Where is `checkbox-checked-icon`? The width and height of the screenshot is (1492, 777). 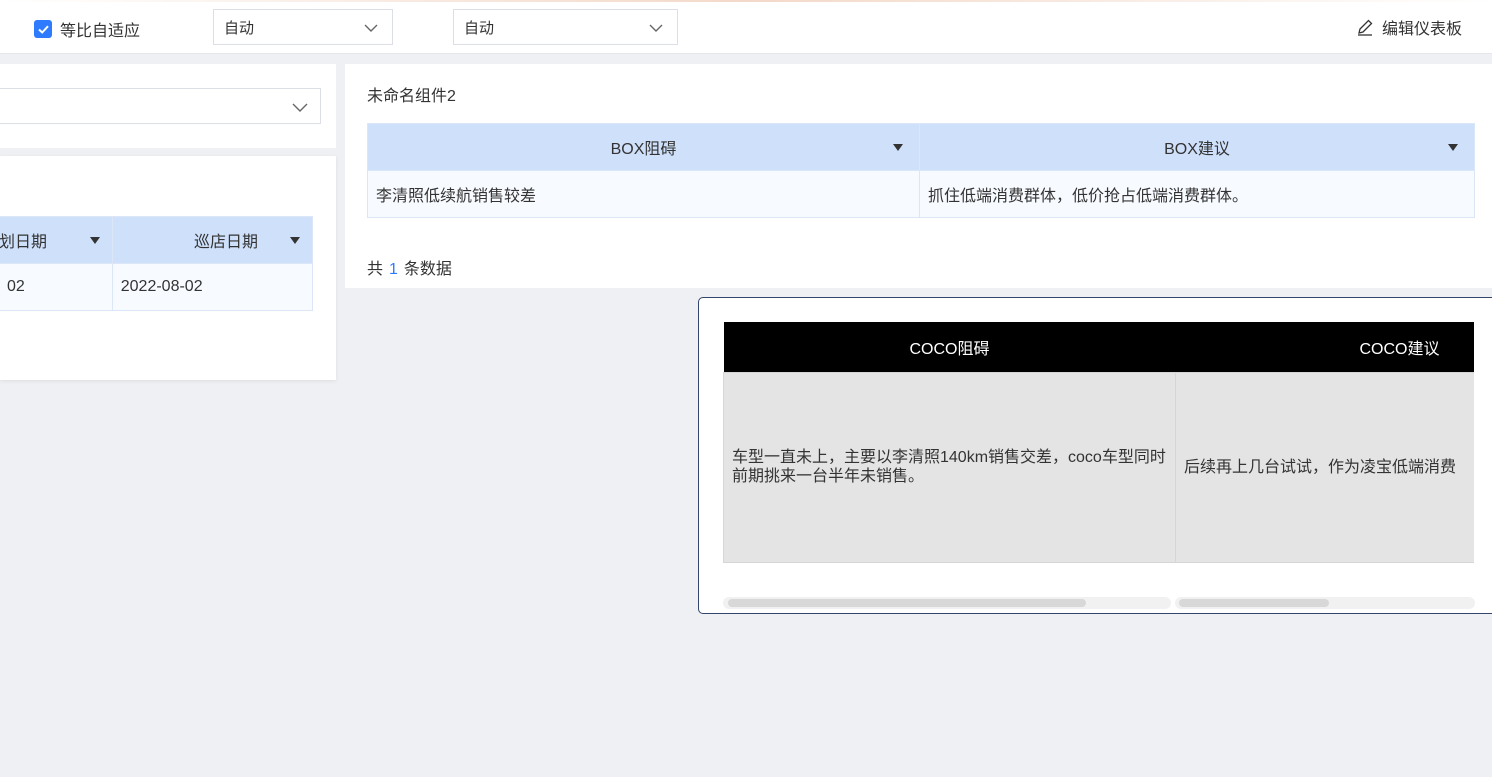
checkbox-checked-icon is located at coordinates (43, 29).